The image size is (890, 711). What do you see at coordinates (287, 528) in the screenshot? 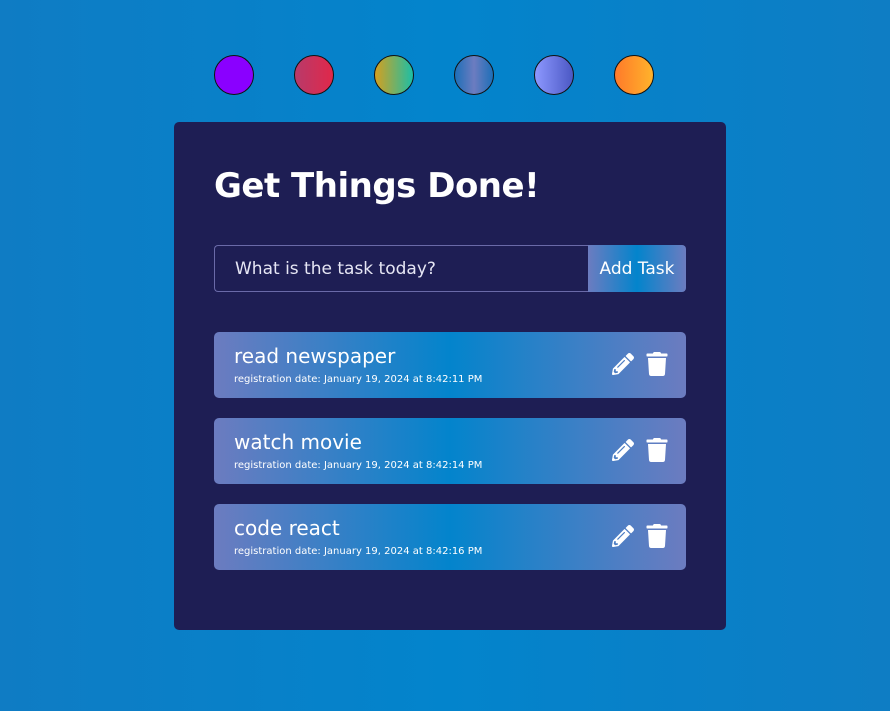
I see `task-name: code react` at bounding box center [287, 528].